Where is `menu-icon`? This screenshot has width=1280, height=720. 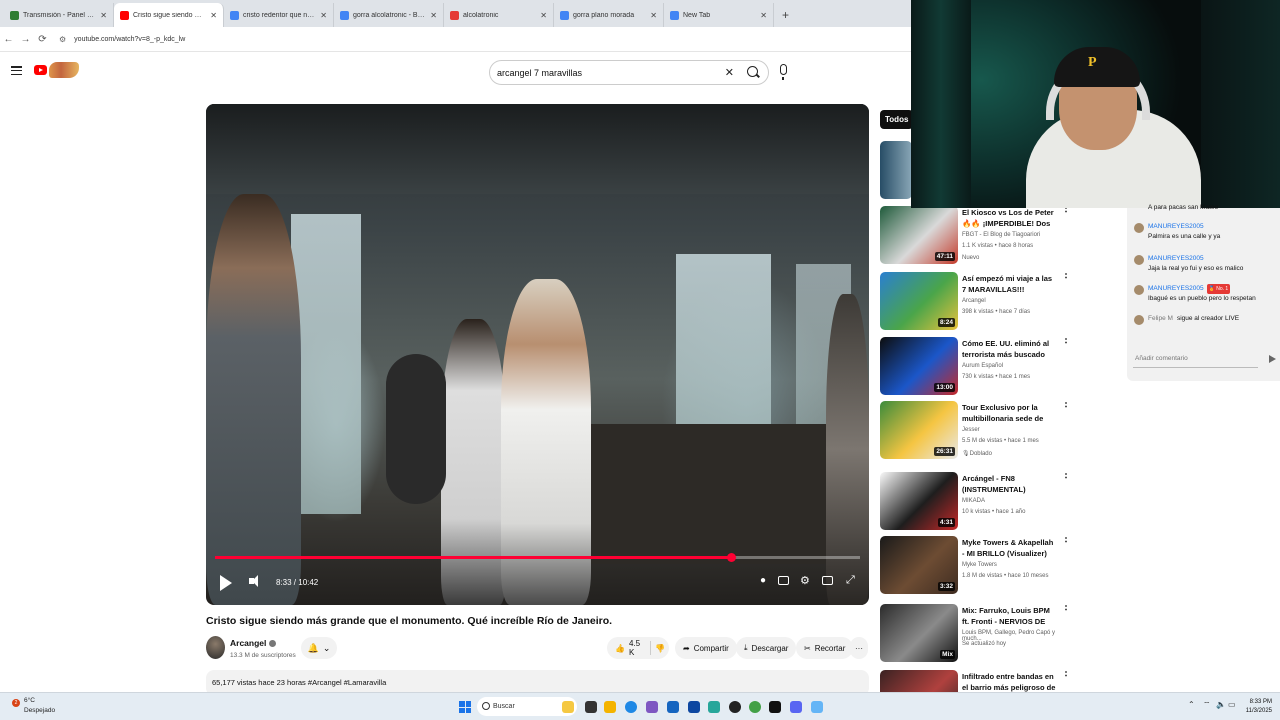
menu-icon is located at coordinates (16, 70).